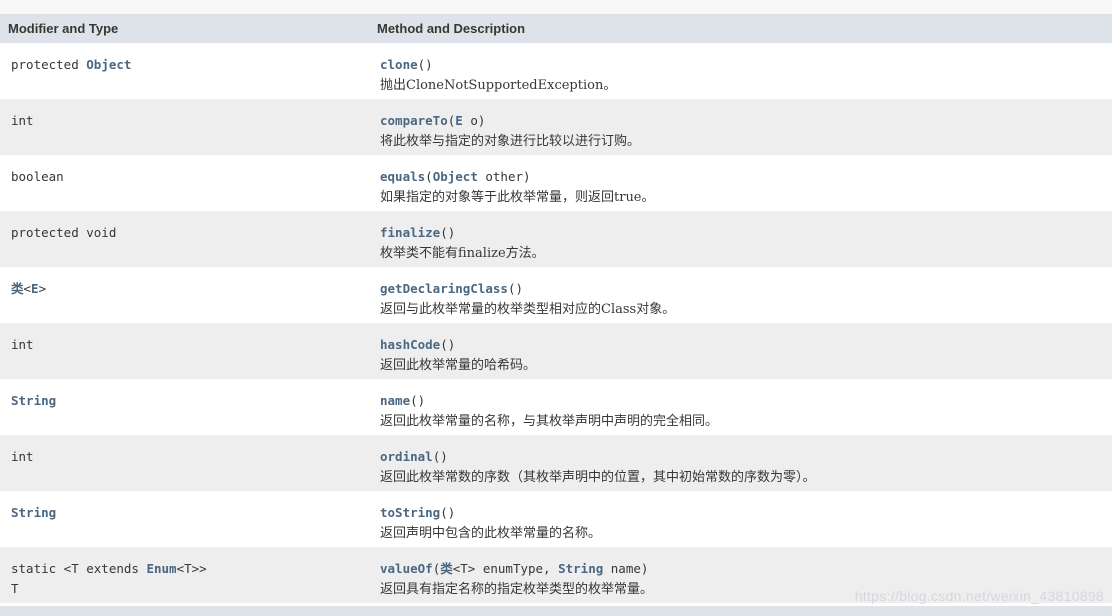 The width and height of the screenshot is (1112, 616). What do you see at coordinates (49, 64) in the screenshot?
I see `type-text: protected` at bounding box center [49, 64].